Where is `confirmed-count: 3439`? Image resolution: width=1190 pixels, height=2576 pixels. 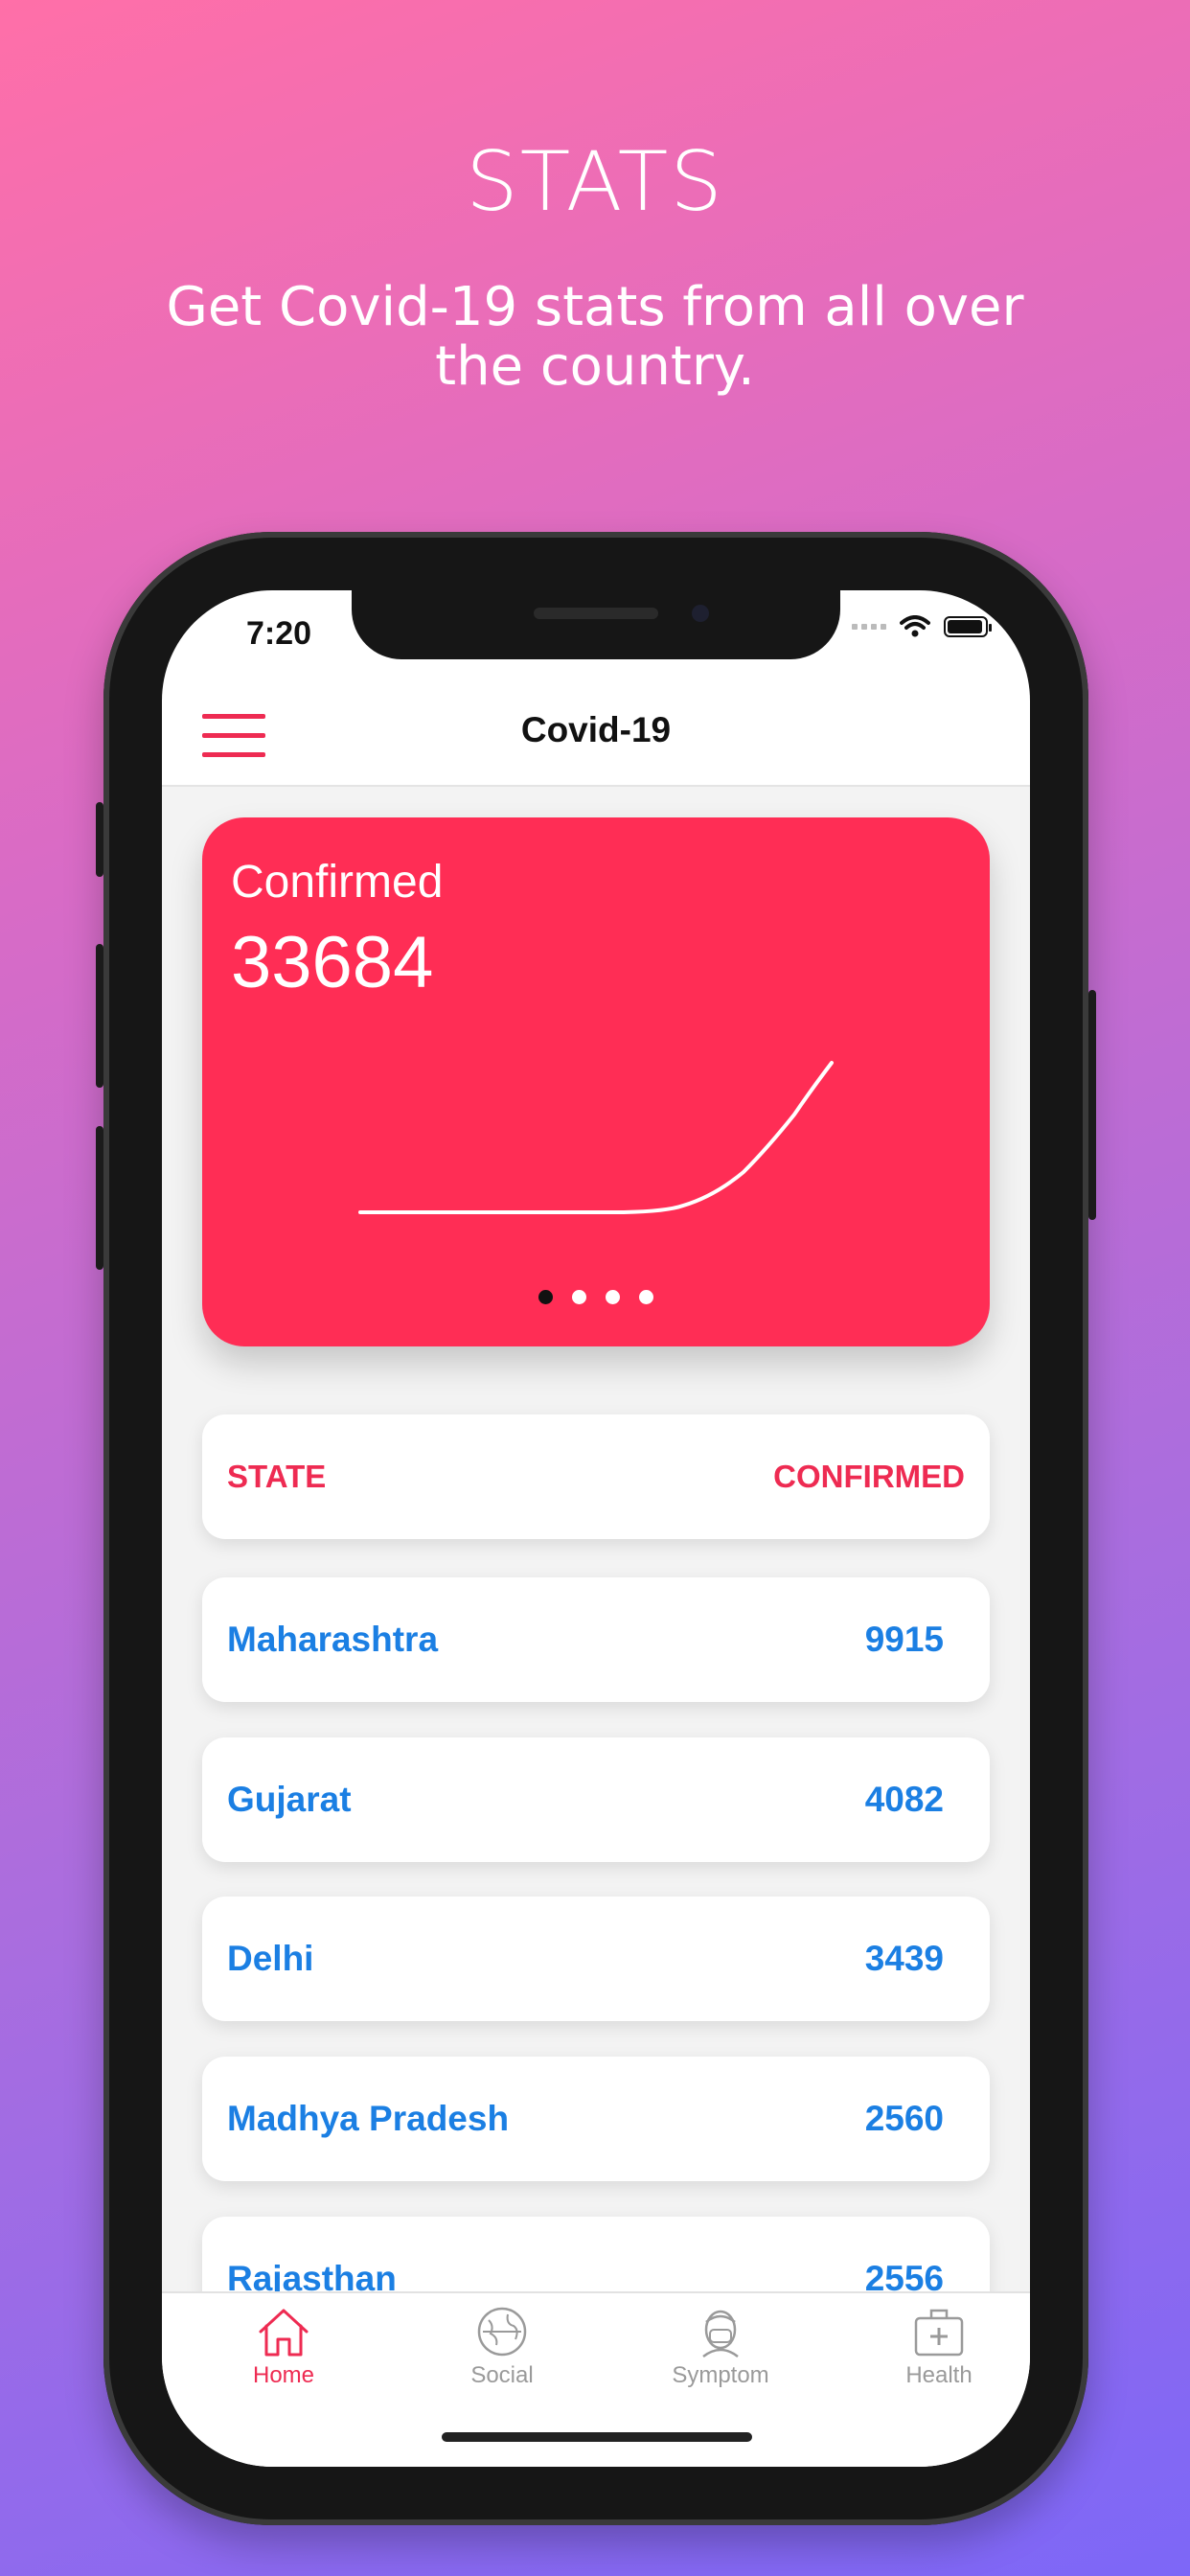
confirmed-count: 3439 is located at coordinates (904, 1958).